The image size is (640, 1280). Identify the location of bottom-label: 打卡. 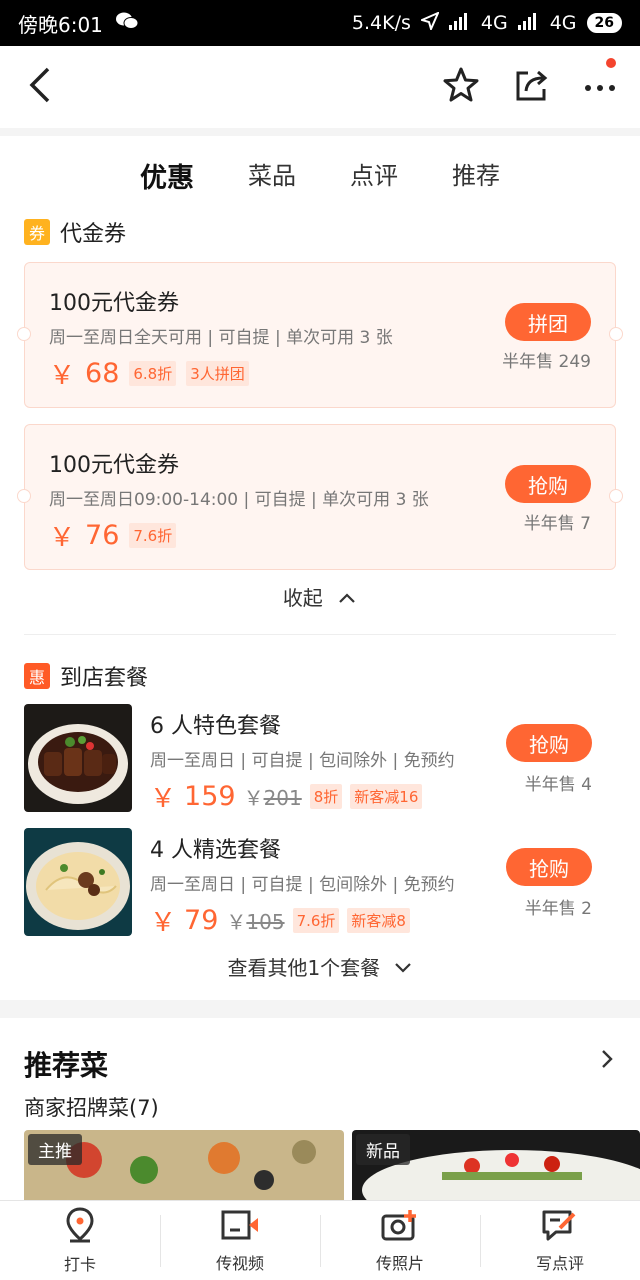
(79, 1264).